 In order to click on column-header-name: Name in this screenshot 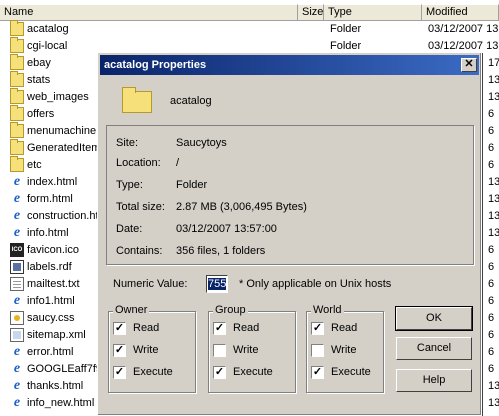, I will do `click(149, 12)`.